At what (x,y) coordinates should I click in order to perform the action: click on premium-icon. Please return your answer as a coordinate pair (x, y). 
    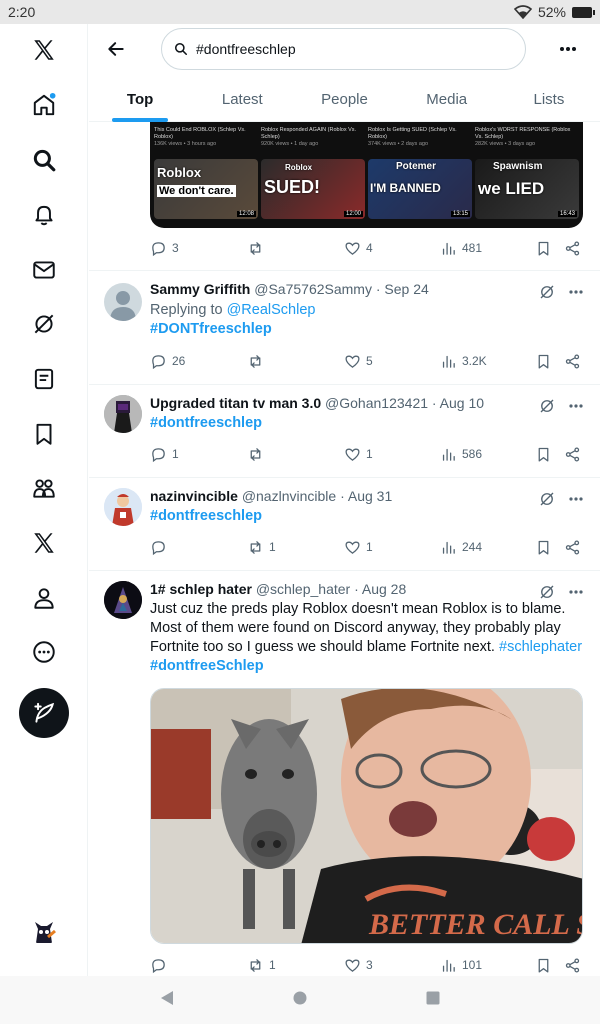
    Looking at the image, I should click on (44, 543).